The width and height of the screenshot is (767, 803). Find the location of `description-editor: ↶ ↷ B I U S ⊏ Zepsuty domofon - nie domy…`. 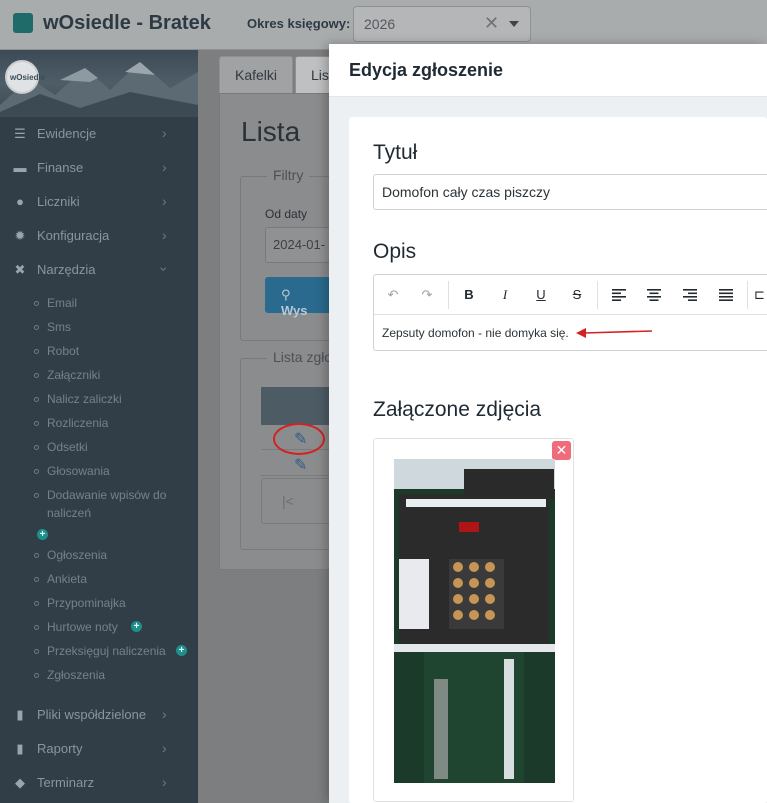

description-editor: ↶ ↷ B I U S ⊏ Zepsuty domofon - nie domy… is located at coordinates (570, 312).